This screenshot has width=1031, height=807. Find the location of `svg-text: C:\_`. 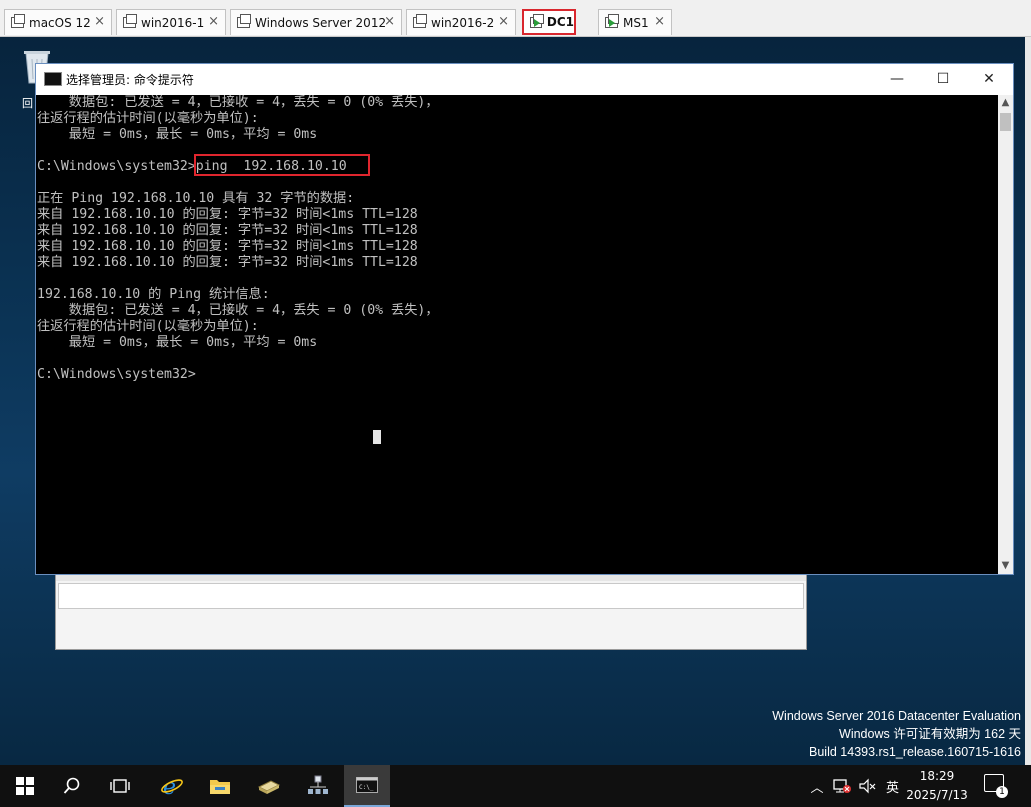

svg-text: C:\_ is located at coordinates (366, 787).